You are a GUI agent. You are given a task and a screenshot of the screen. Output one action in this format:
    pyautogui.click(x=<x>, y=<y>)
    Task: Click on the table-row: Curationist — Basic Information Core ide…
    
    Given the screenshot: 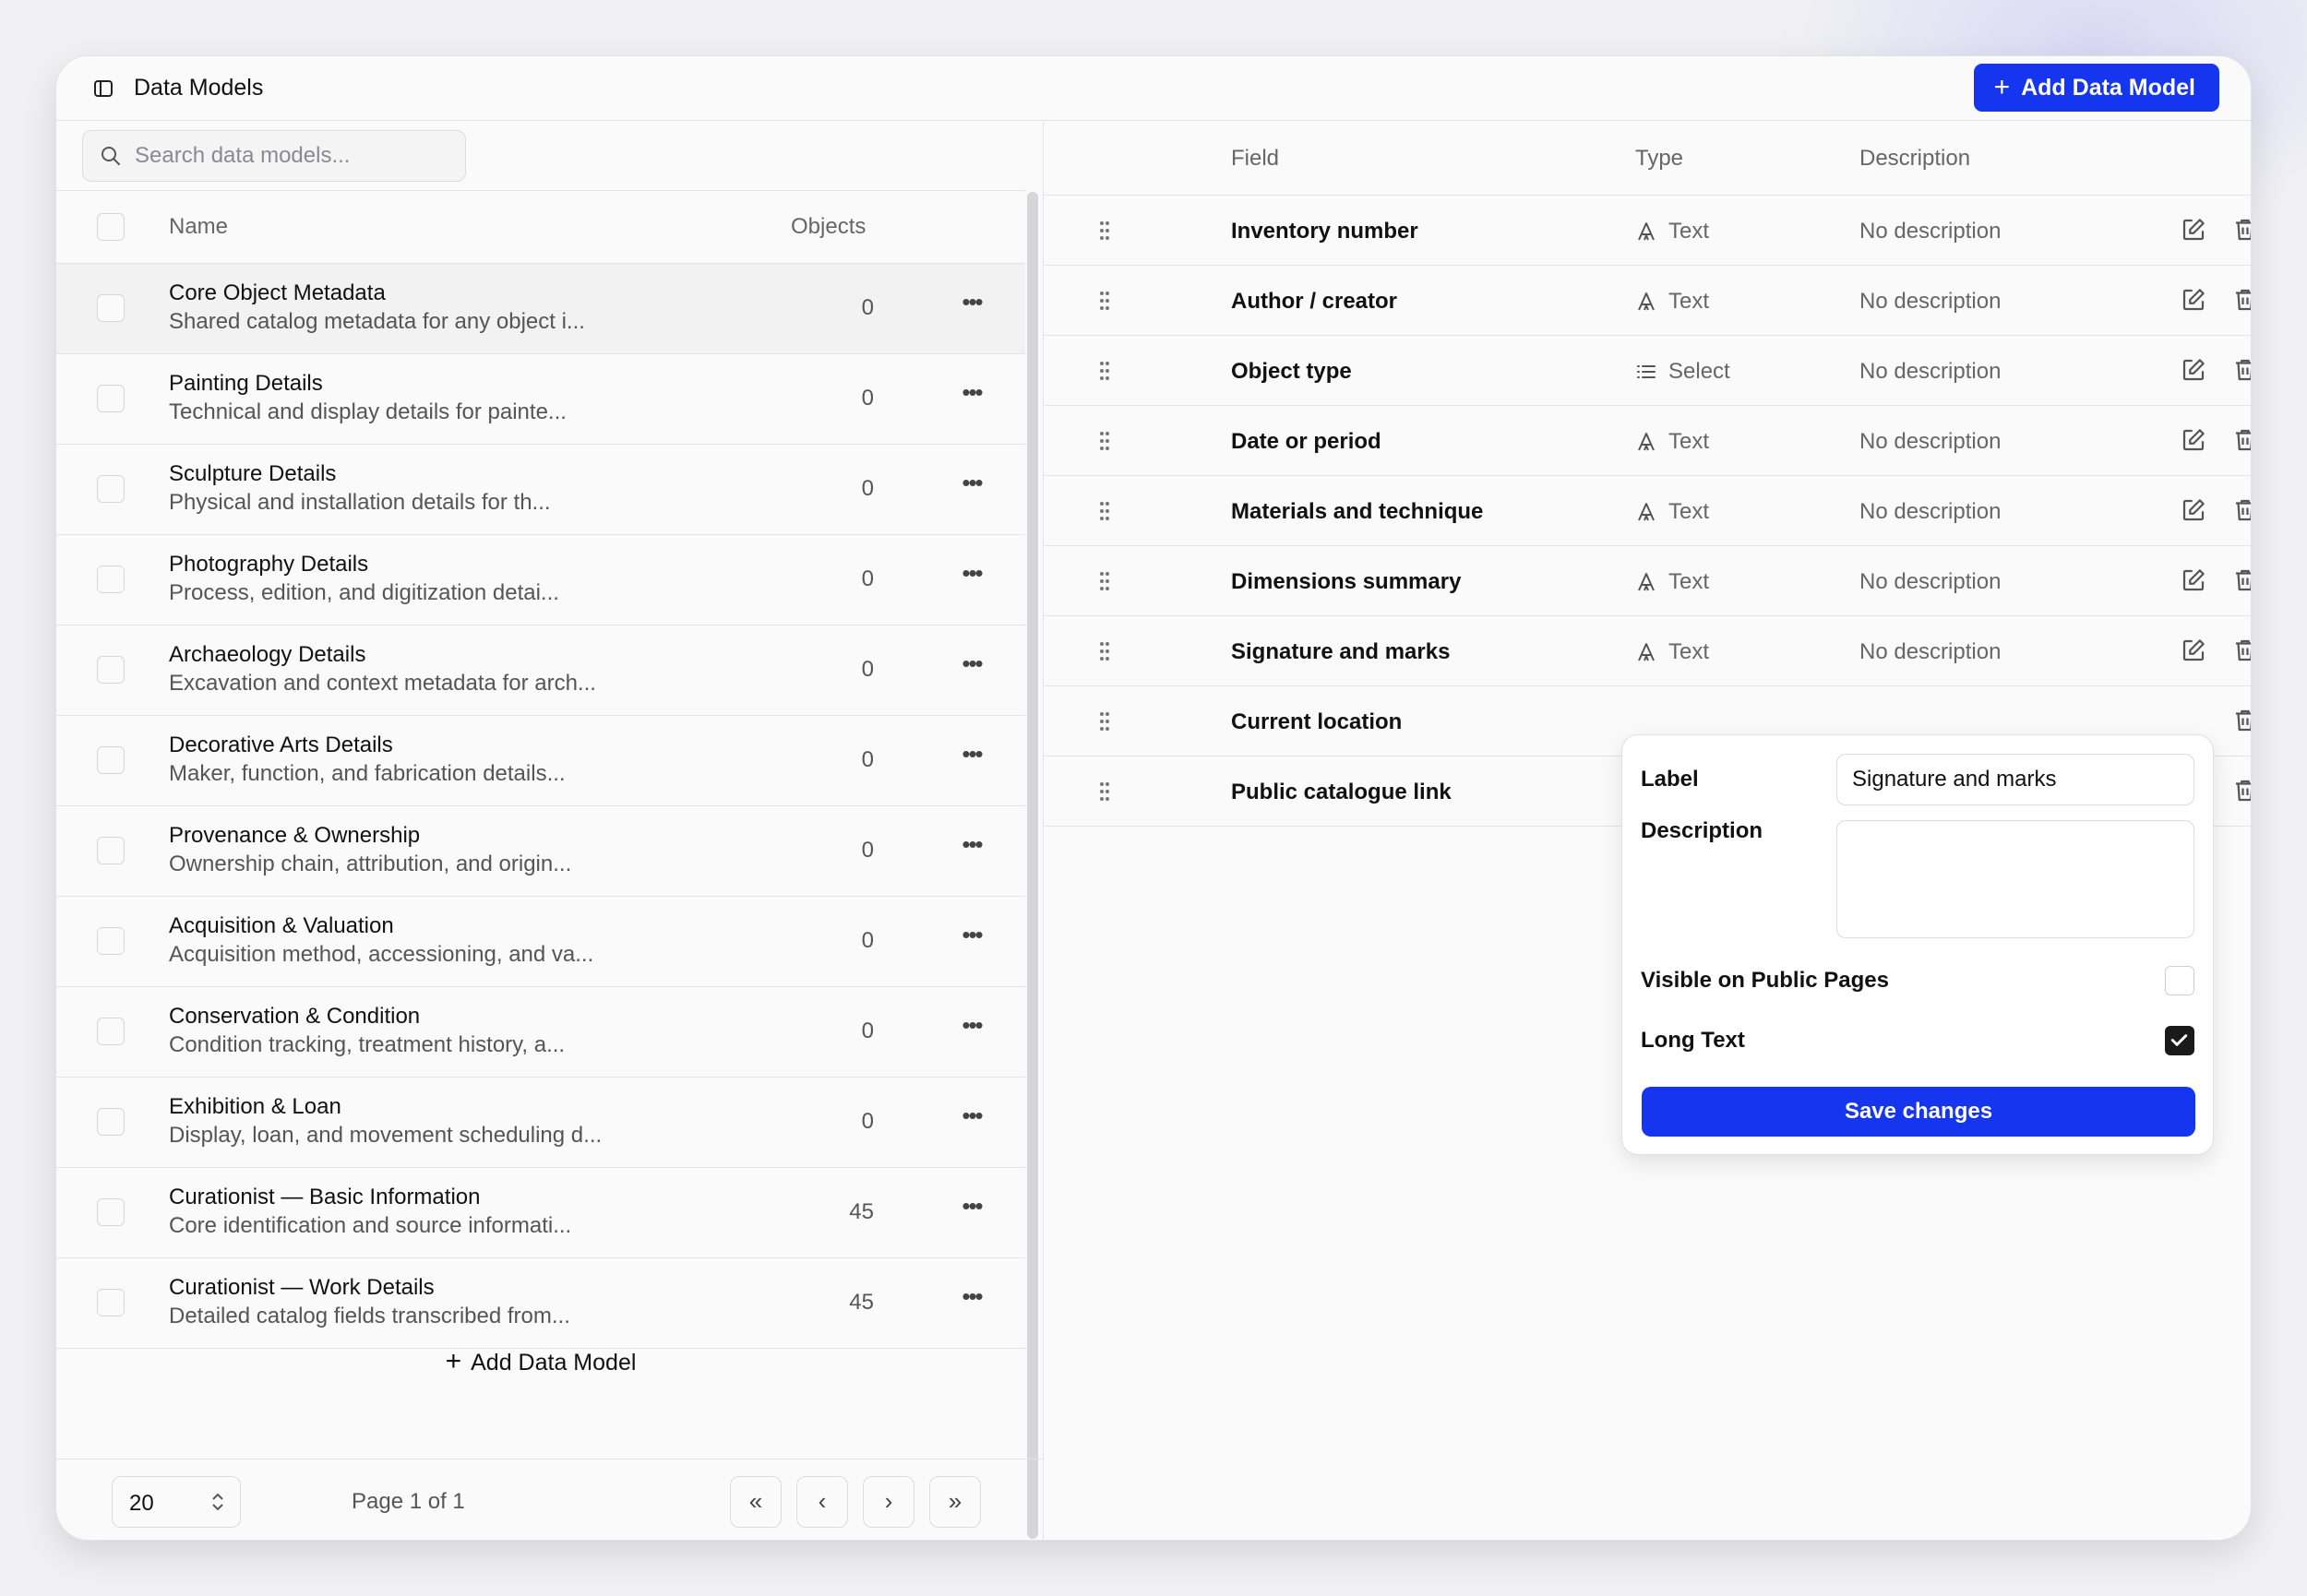 What is the action you would take?
    pyautogui.click(x=540, y=1213)
    